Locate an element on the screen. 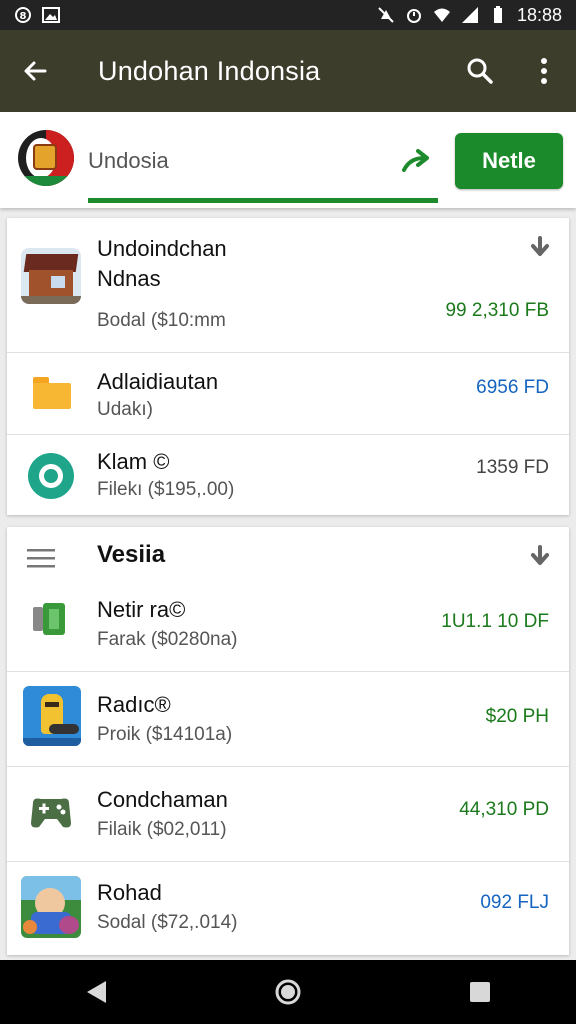 The image size is (576, 1024). search-underline is located at coordinates (263, 200).